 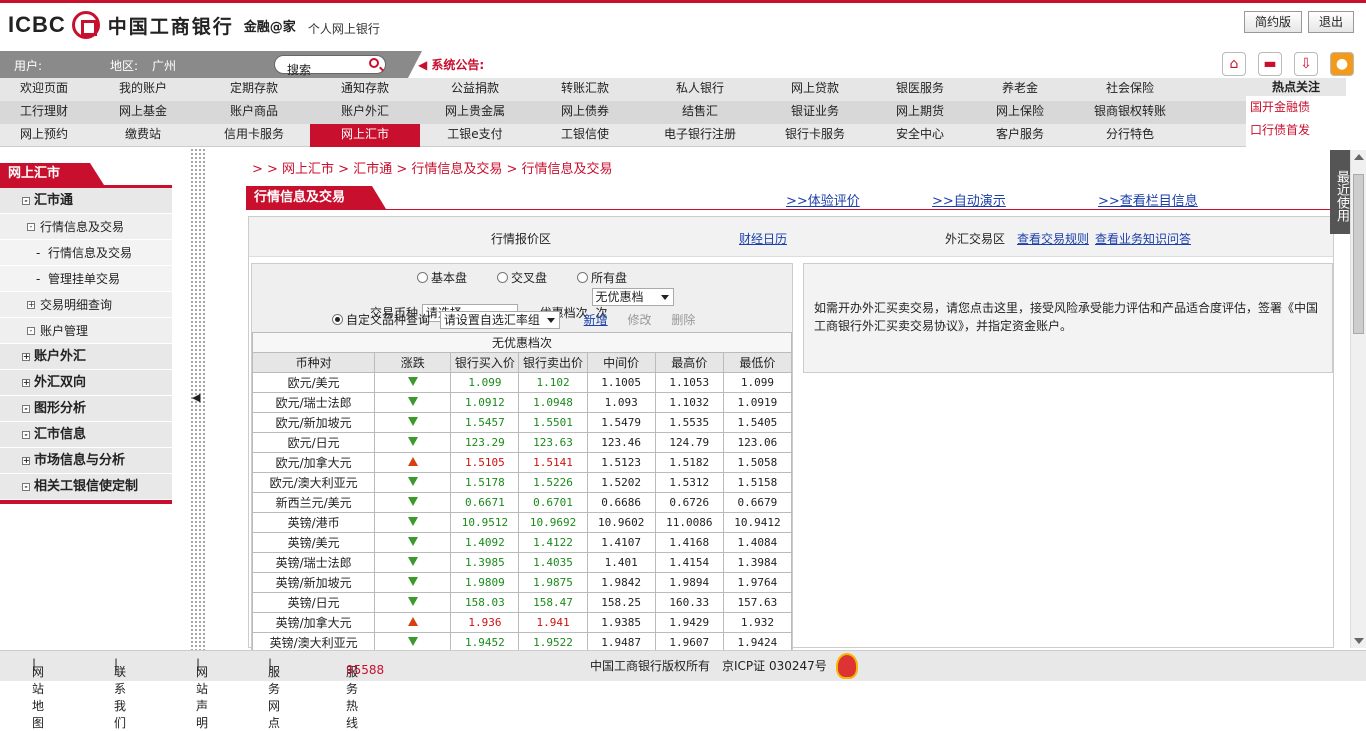 What do you see at coordinates (1130, 112) in the screenshot?
I see `nav-item: 银商银权转账` at bounding box center [1130, 112].